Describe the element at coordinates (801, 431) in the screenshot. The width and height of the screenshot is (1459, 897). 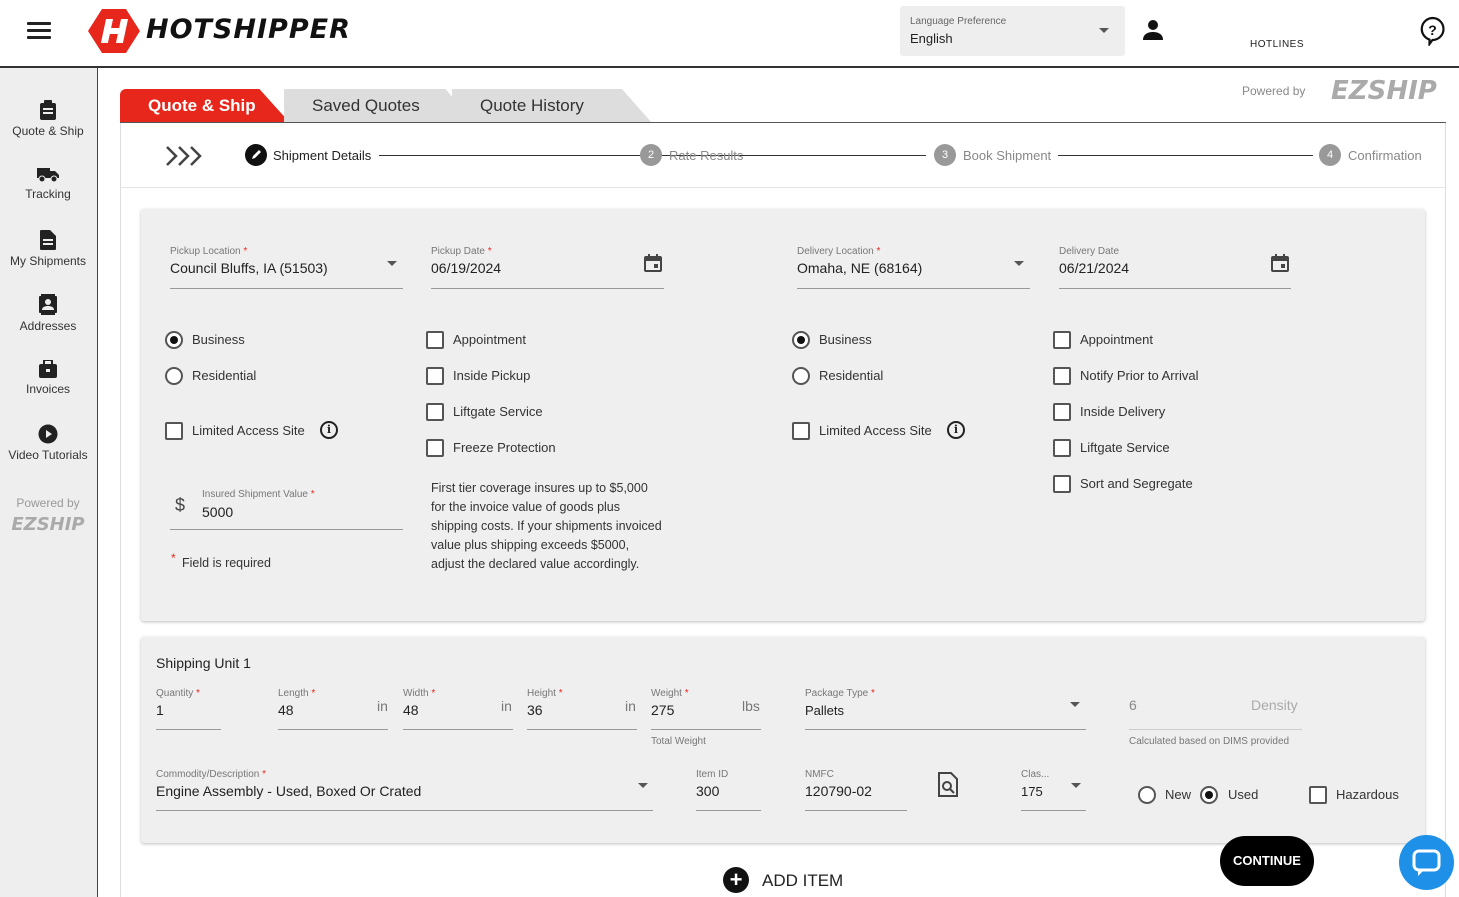
I see `delivery-limited-access-checkbox` at that location.